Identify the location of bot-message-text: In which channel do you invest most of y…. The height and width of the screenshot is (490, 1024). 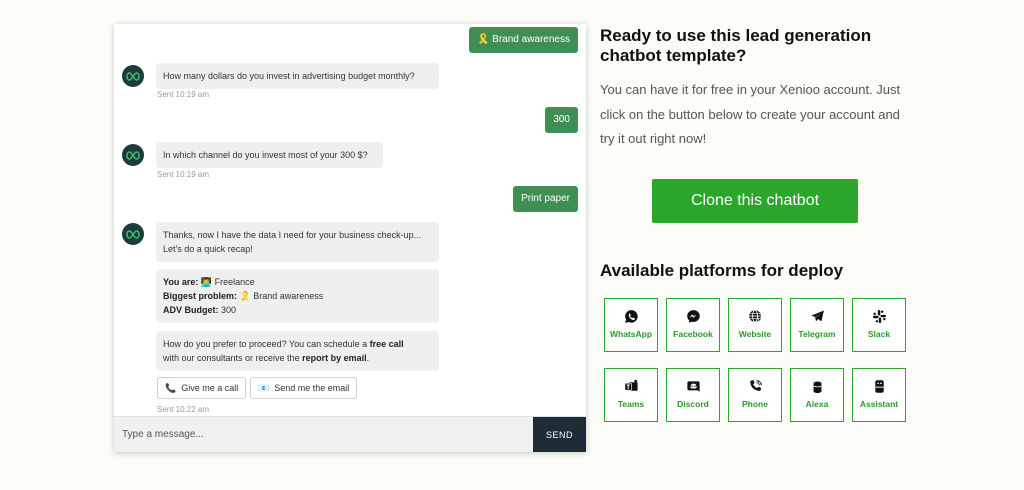
(265, 155).